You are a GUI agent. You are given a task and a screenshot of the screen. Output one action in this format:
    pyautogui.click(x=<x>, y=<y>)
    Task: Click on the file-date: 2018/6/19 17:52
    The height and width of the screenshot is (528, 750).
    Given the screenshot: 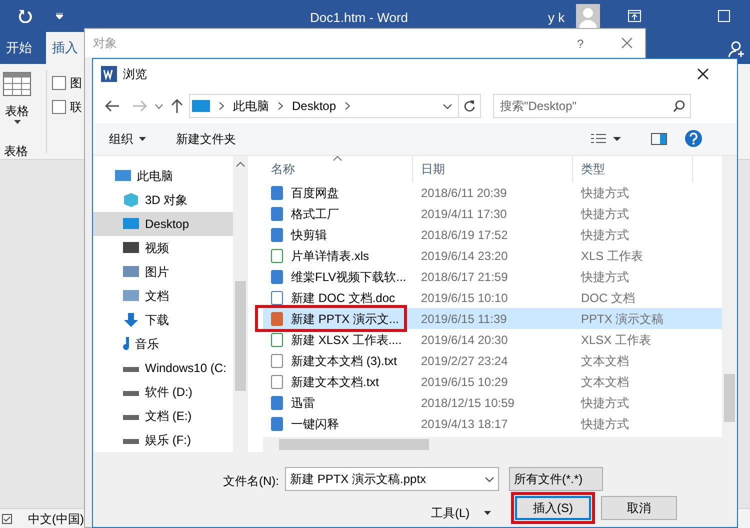 What is the action you would take?
    pyautogui.click(x=464, y=235)
    